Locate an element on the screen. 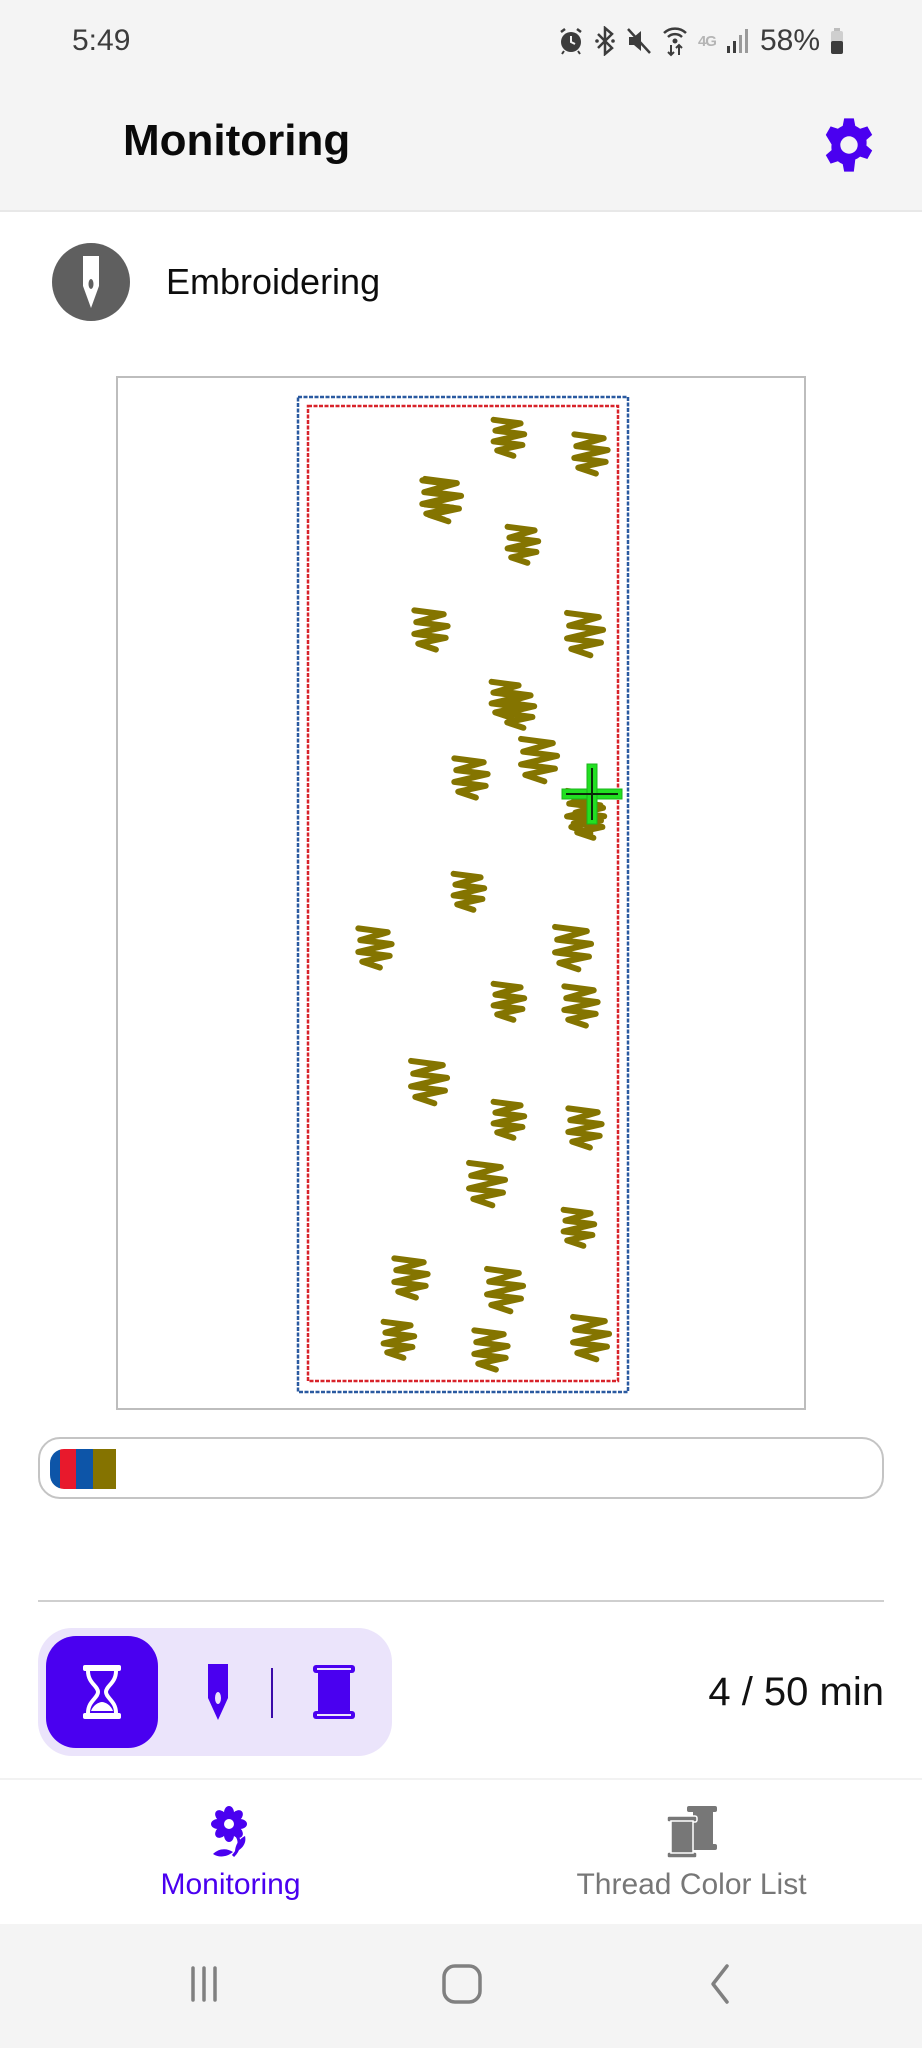 The image size is (922, 2048). nav-label-monitoring: Monitoring is located at coordinates (230, 1884).